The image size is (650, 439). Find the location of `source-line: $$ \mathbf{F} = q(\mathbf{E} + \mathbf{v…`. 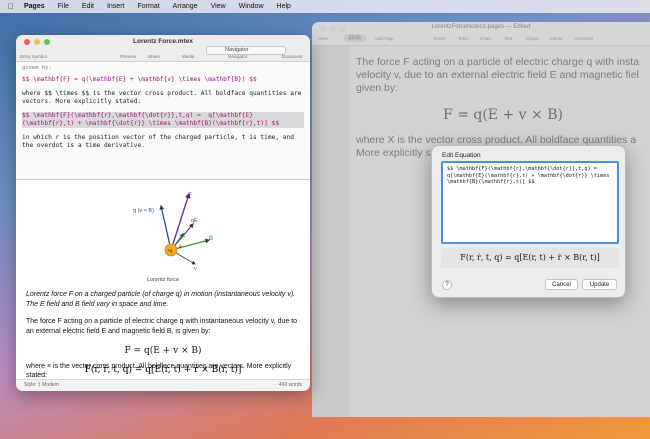

source-line: $$ \mathbf{F} = q(\mathbf{E} + \mathbf{v… is located at coordinates (139, 79).